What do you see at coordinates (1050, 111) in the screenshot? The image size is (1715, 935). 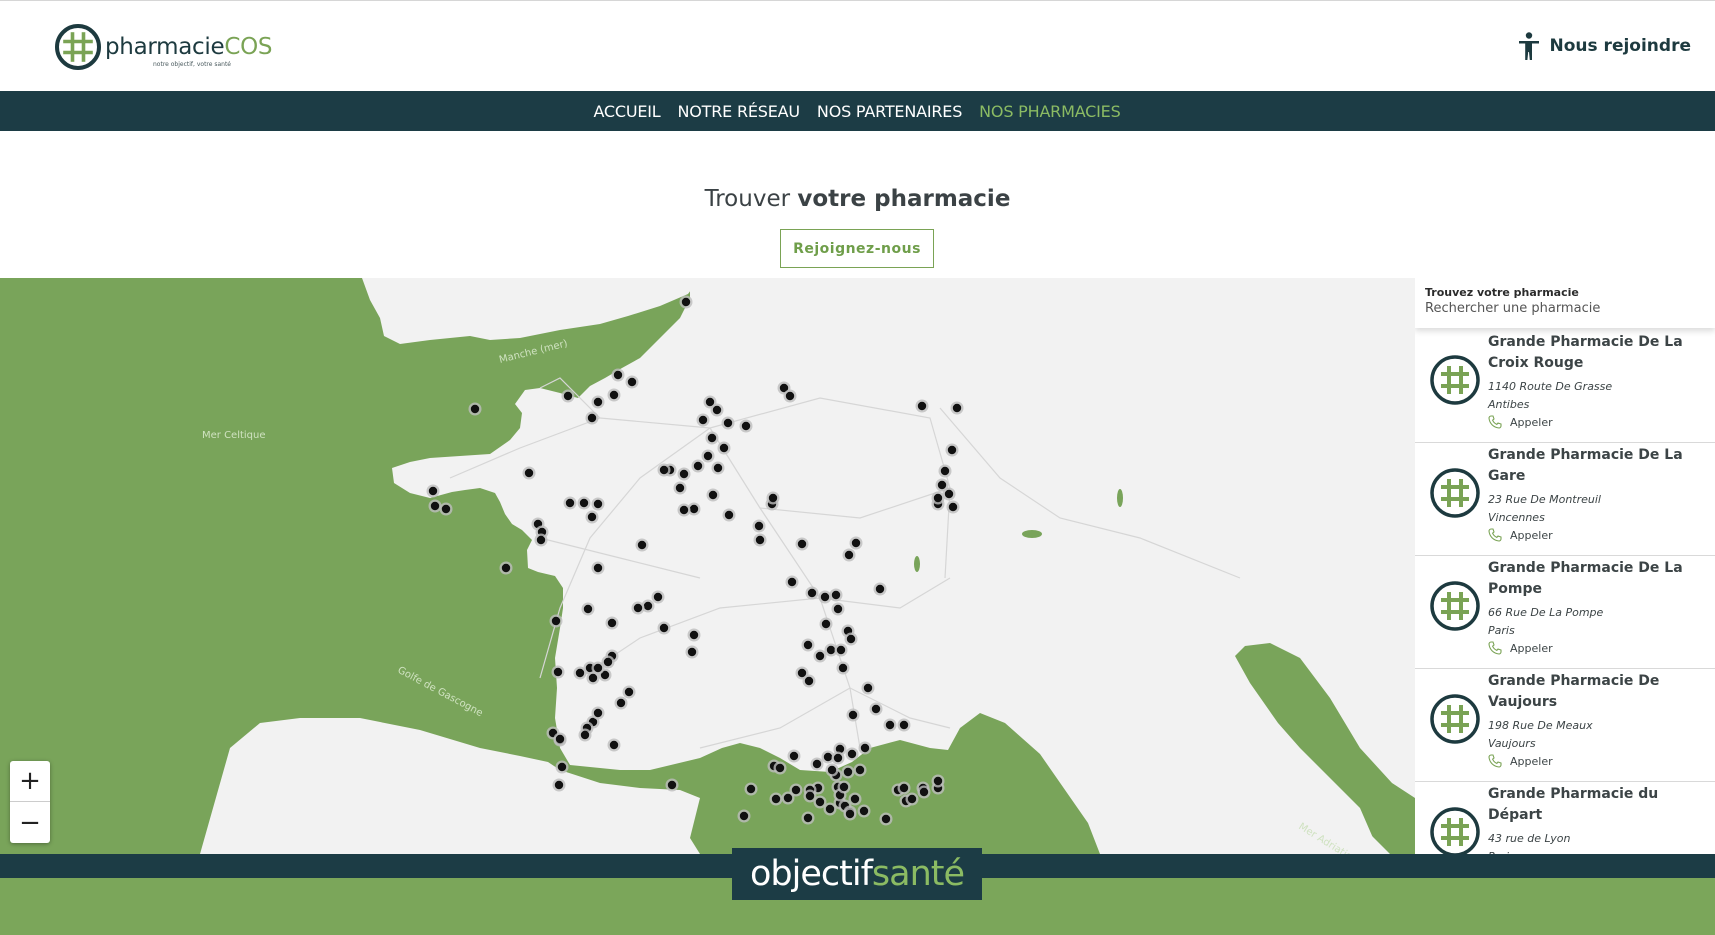 I see `nav-item-nos-pharmacies: NOS PHARMACIES` at bounding box center [1050, 111].